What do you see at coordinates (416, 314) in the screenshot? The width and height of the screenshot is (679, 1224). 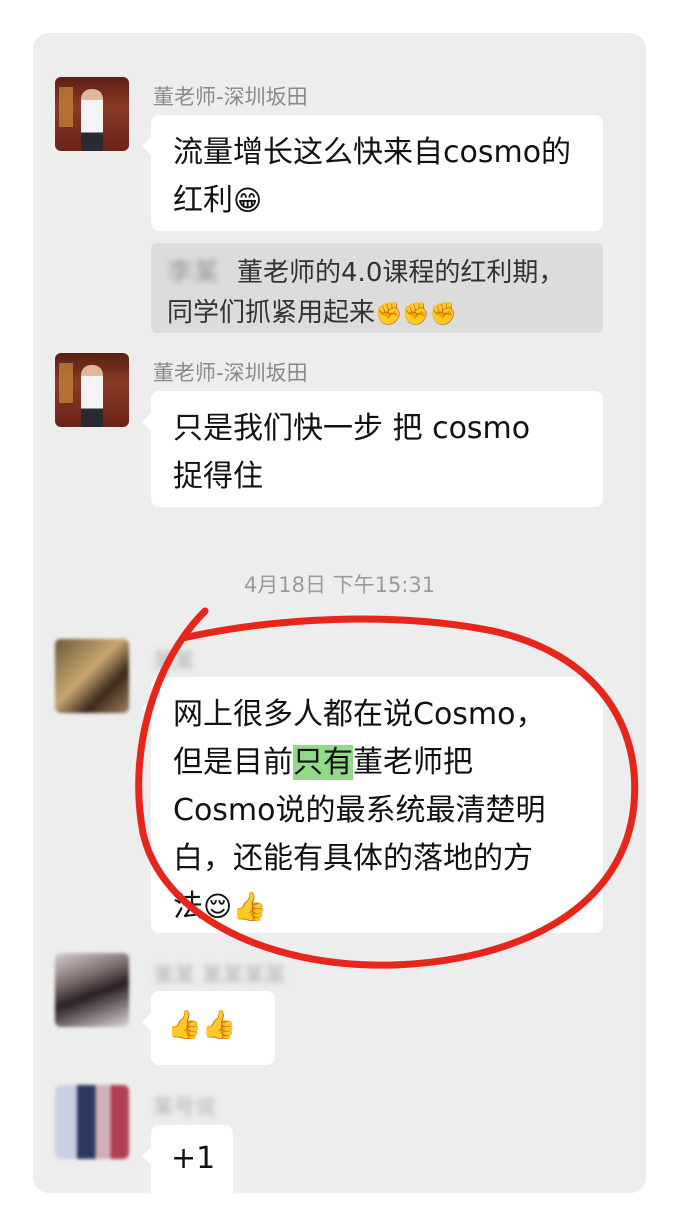 I see `fist-emoji-icon: ✊✊✊` at bounding box center [416, 314].